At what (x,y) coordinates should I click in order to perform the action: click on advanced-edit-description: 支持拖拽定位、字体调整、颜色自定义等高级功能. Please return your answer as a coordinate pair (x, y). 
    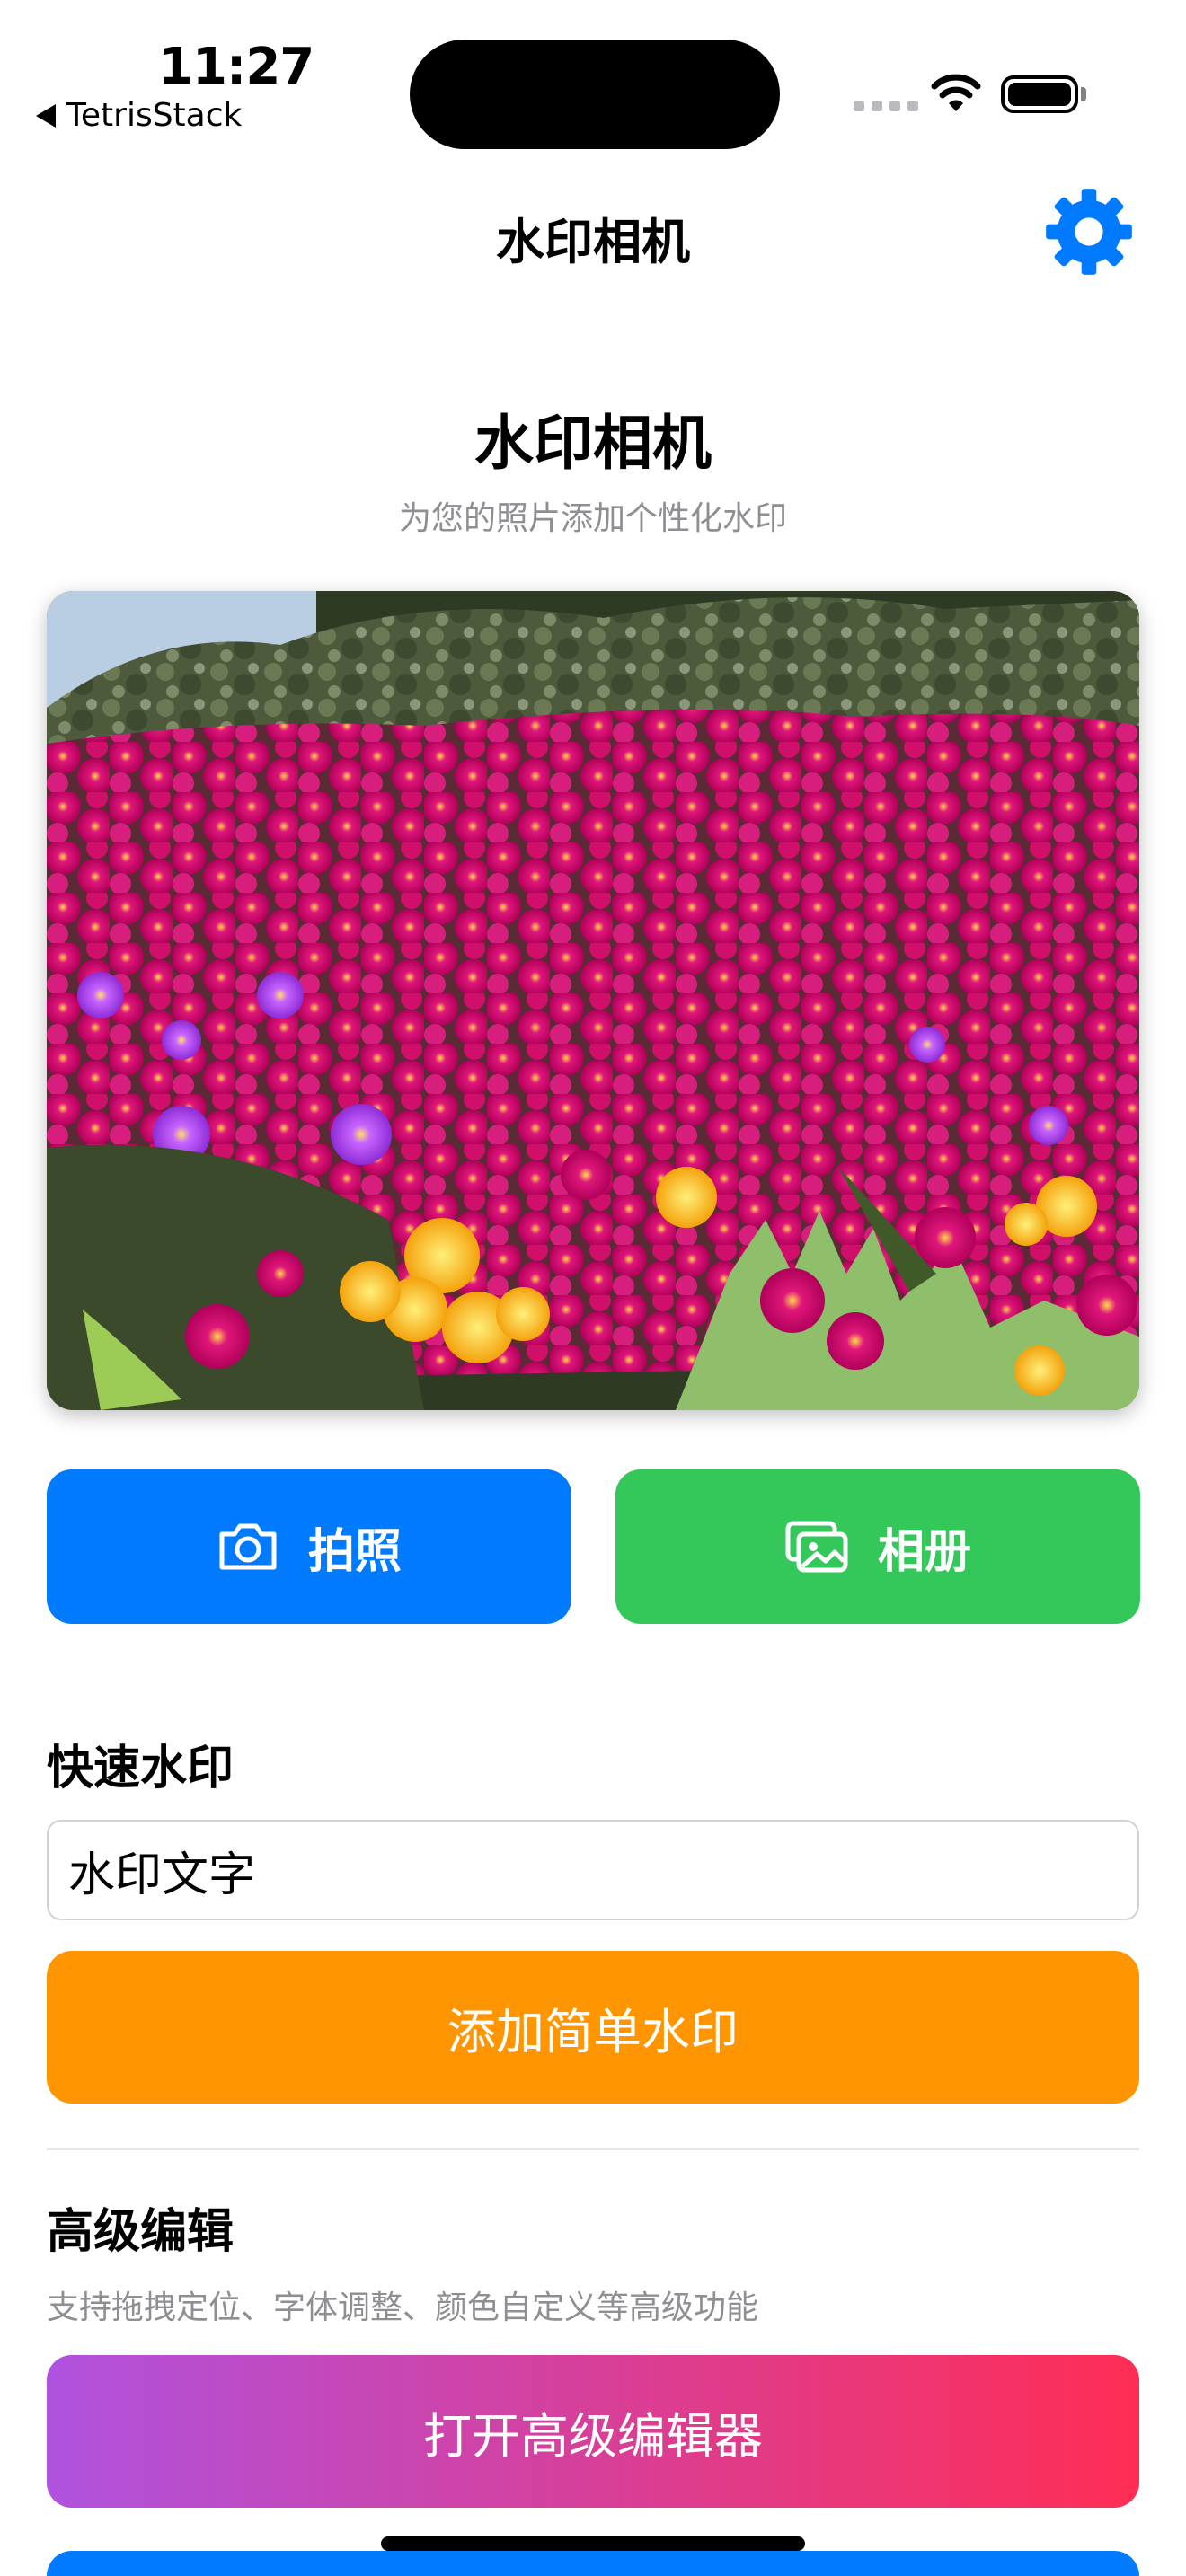
    Looking at the image, I should click on (403, 2307).